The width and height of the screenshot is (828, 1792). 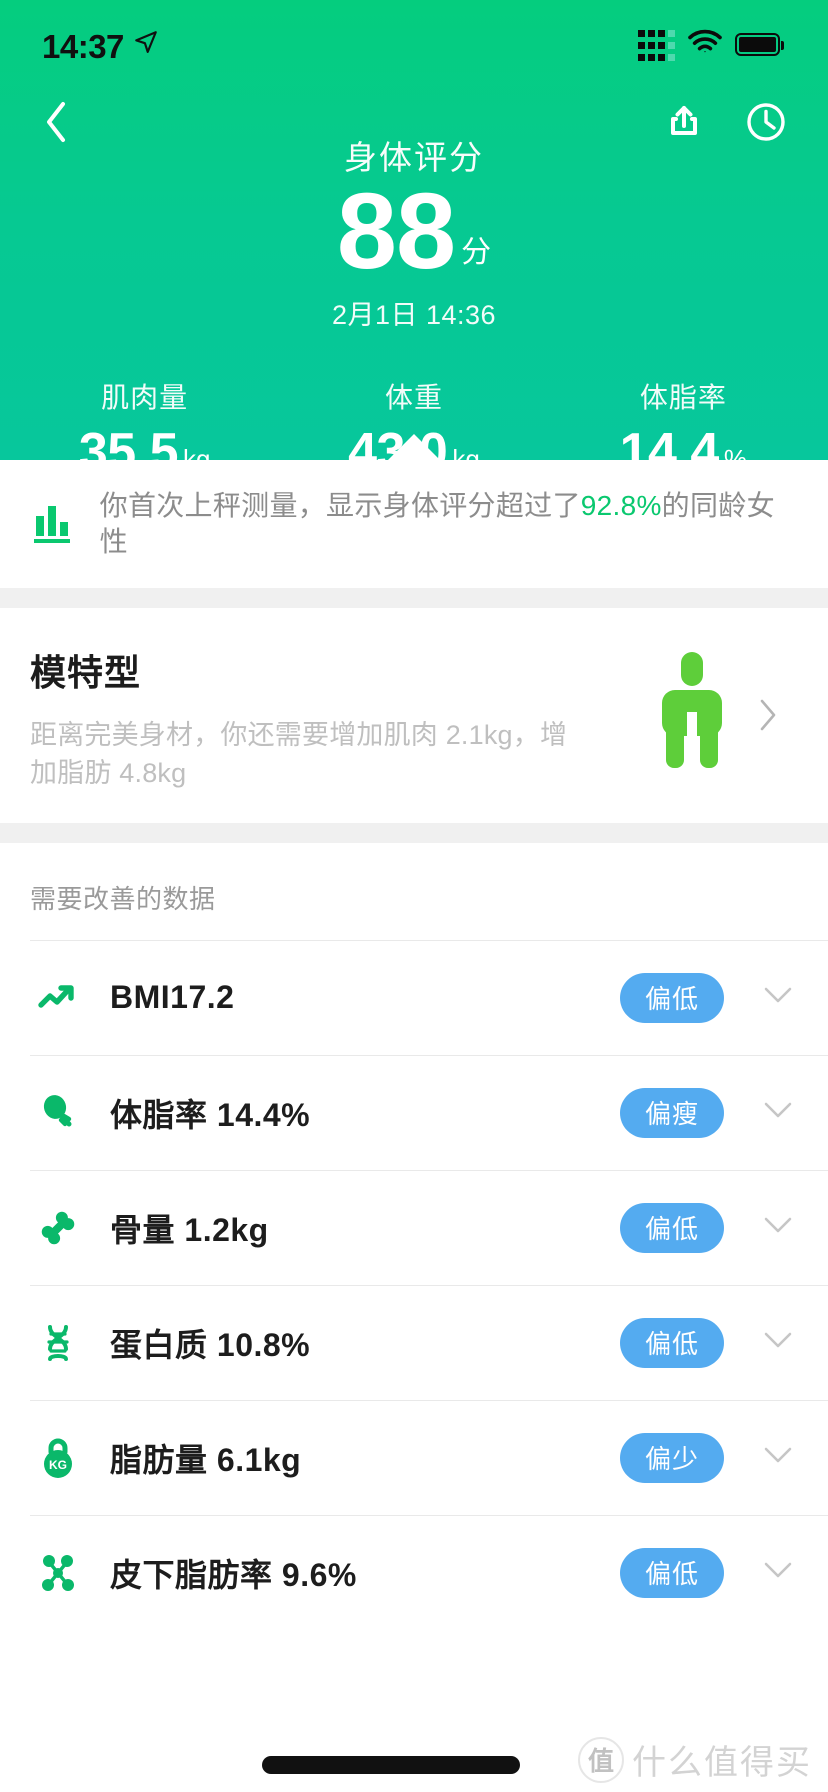 I want to click on header-pointer, so click(x=414, y=447).